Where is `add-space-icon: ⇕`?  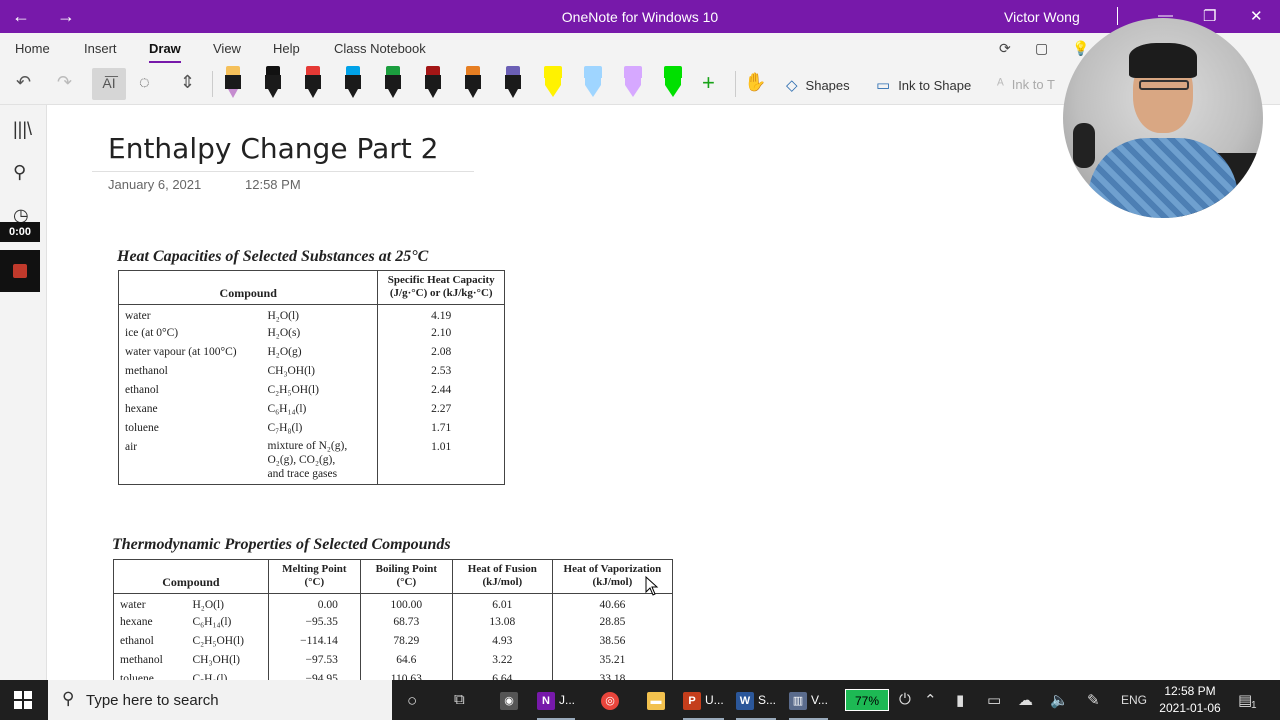 add-space-icon: ⇕ is located at coordinates (187, 82).